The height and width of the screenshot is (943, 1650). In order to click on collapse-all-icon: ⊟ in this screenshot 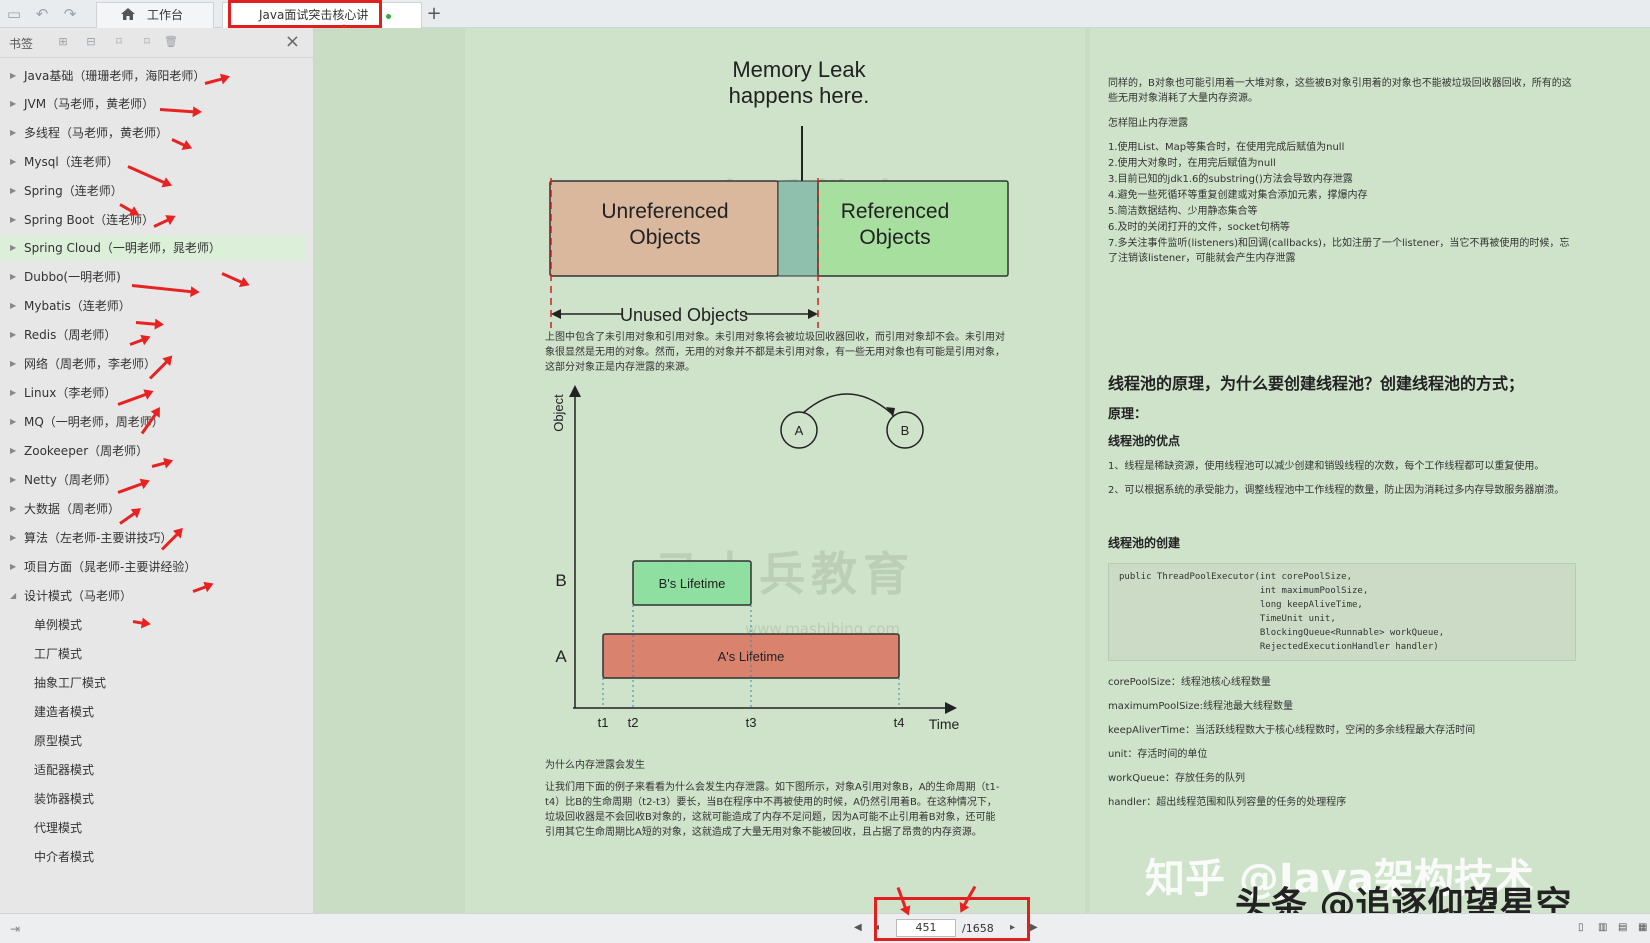, I will do `click(91, 42)`.